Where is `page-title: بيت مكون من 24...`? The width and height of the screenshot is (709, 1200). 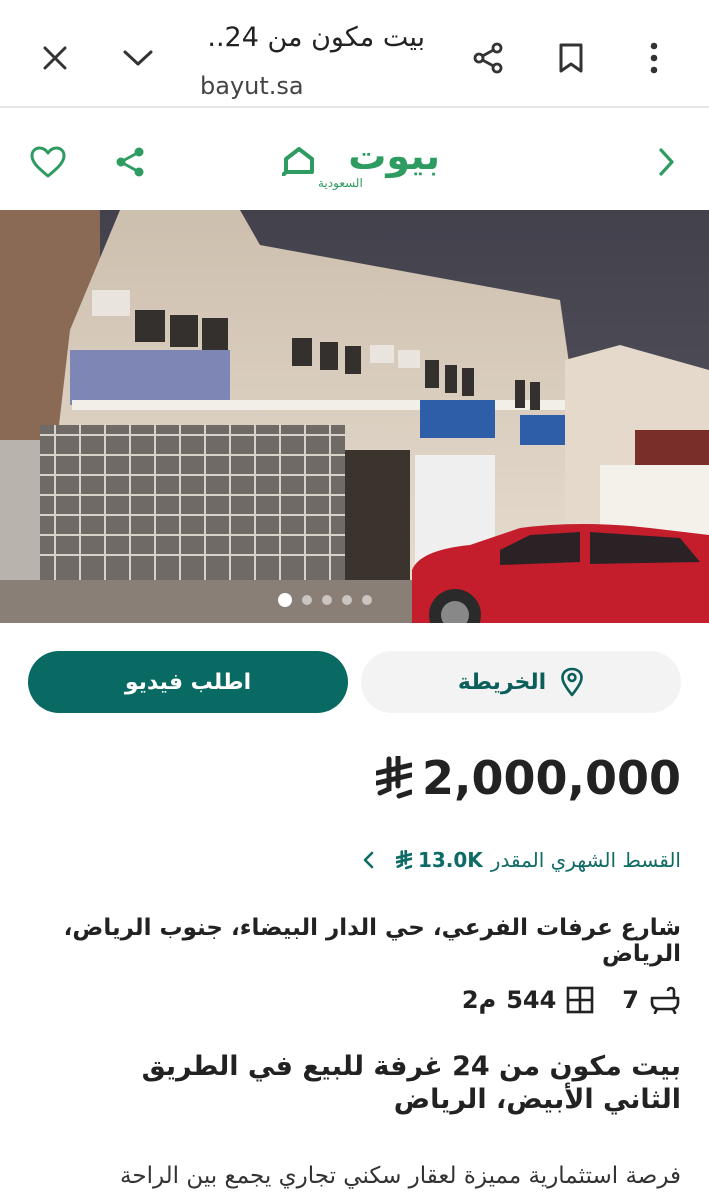
page-title: بيت مكون من 24... is located at coordinates (315, 37).